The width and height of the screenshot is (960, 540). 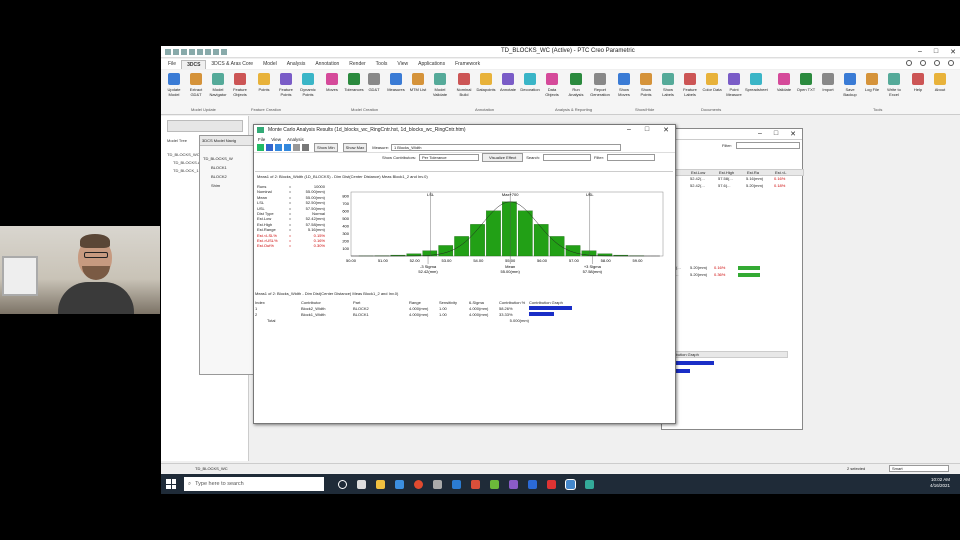 I want to click on ribbon-button-point-measure: Point Measure, so click(x=734, y=85).